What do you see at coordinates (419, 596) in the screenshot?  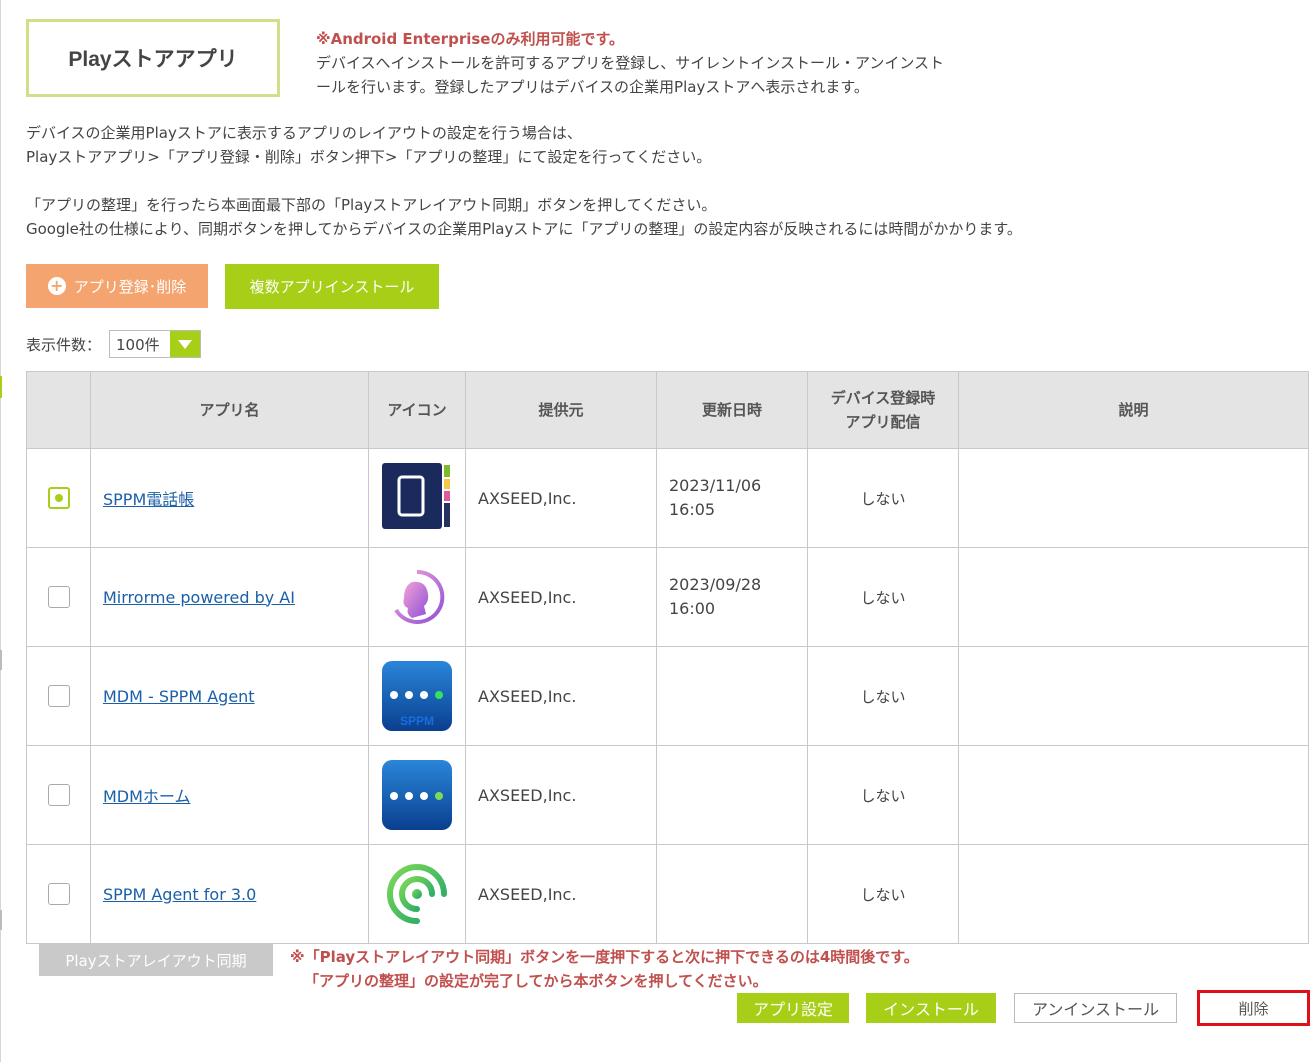 I see `mirrorme-icon` at bounding box center [419, 596].